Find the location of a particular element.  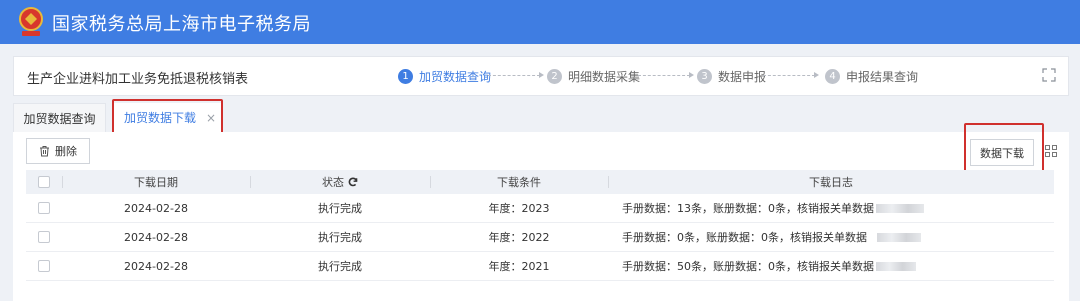

col-header-status-label: 状态 is located at coordinates (333, 182).